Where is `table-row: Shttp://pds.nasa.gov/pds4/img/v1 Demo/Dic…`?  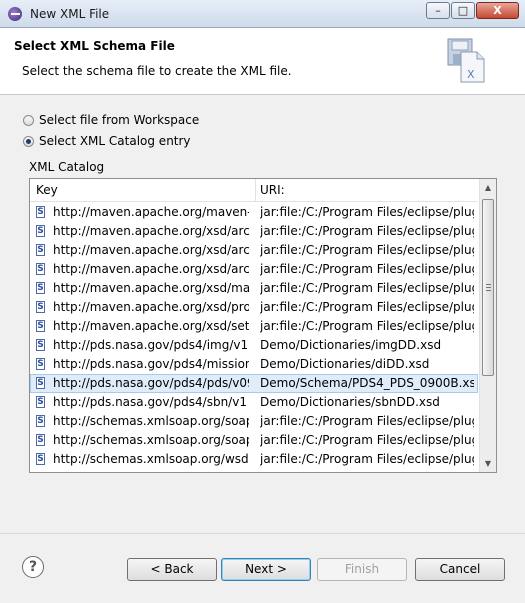 table-row: Shttp://pds.nasa.gov/pds4/img/v1 Demo/Dic… is located at coordinates (254, 345).